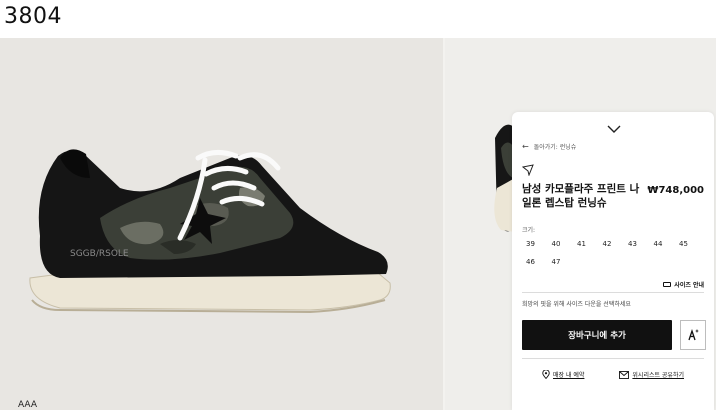 The width and height of the screenshot is (716, 410). I want to click on size-option-44: 44, so click(667, 244).